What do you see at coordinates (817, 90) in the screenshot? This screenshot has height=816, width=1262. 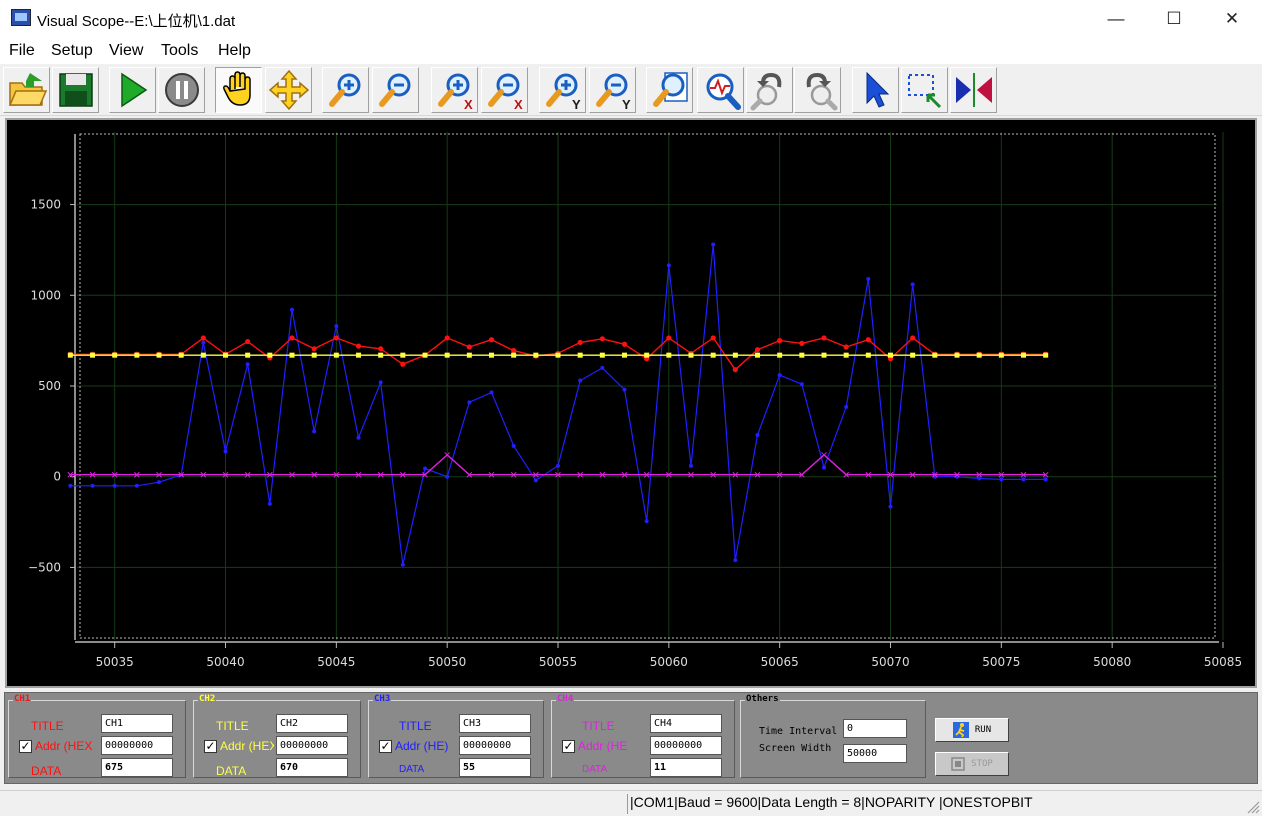 I see `zoom-redo-button` at bounding box center [817, 90].